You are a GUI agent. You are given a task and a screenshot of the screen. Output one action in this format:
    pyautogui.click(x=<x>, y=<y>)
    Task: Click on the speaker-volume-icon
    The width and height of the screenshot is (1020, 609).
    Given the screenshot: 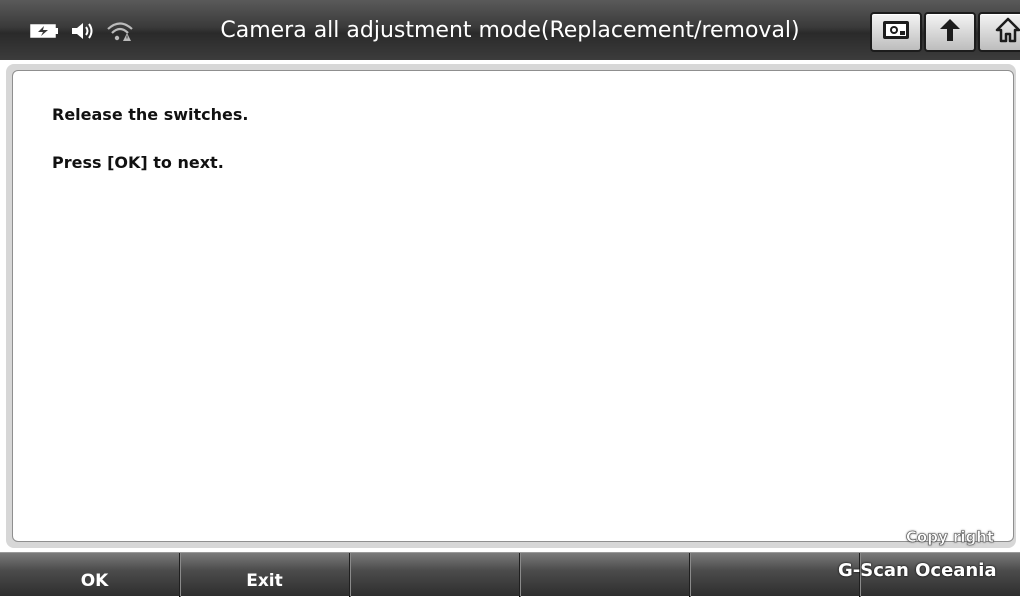 What is the action you would take?
    pyautogui.click(x=83, y=31)
    